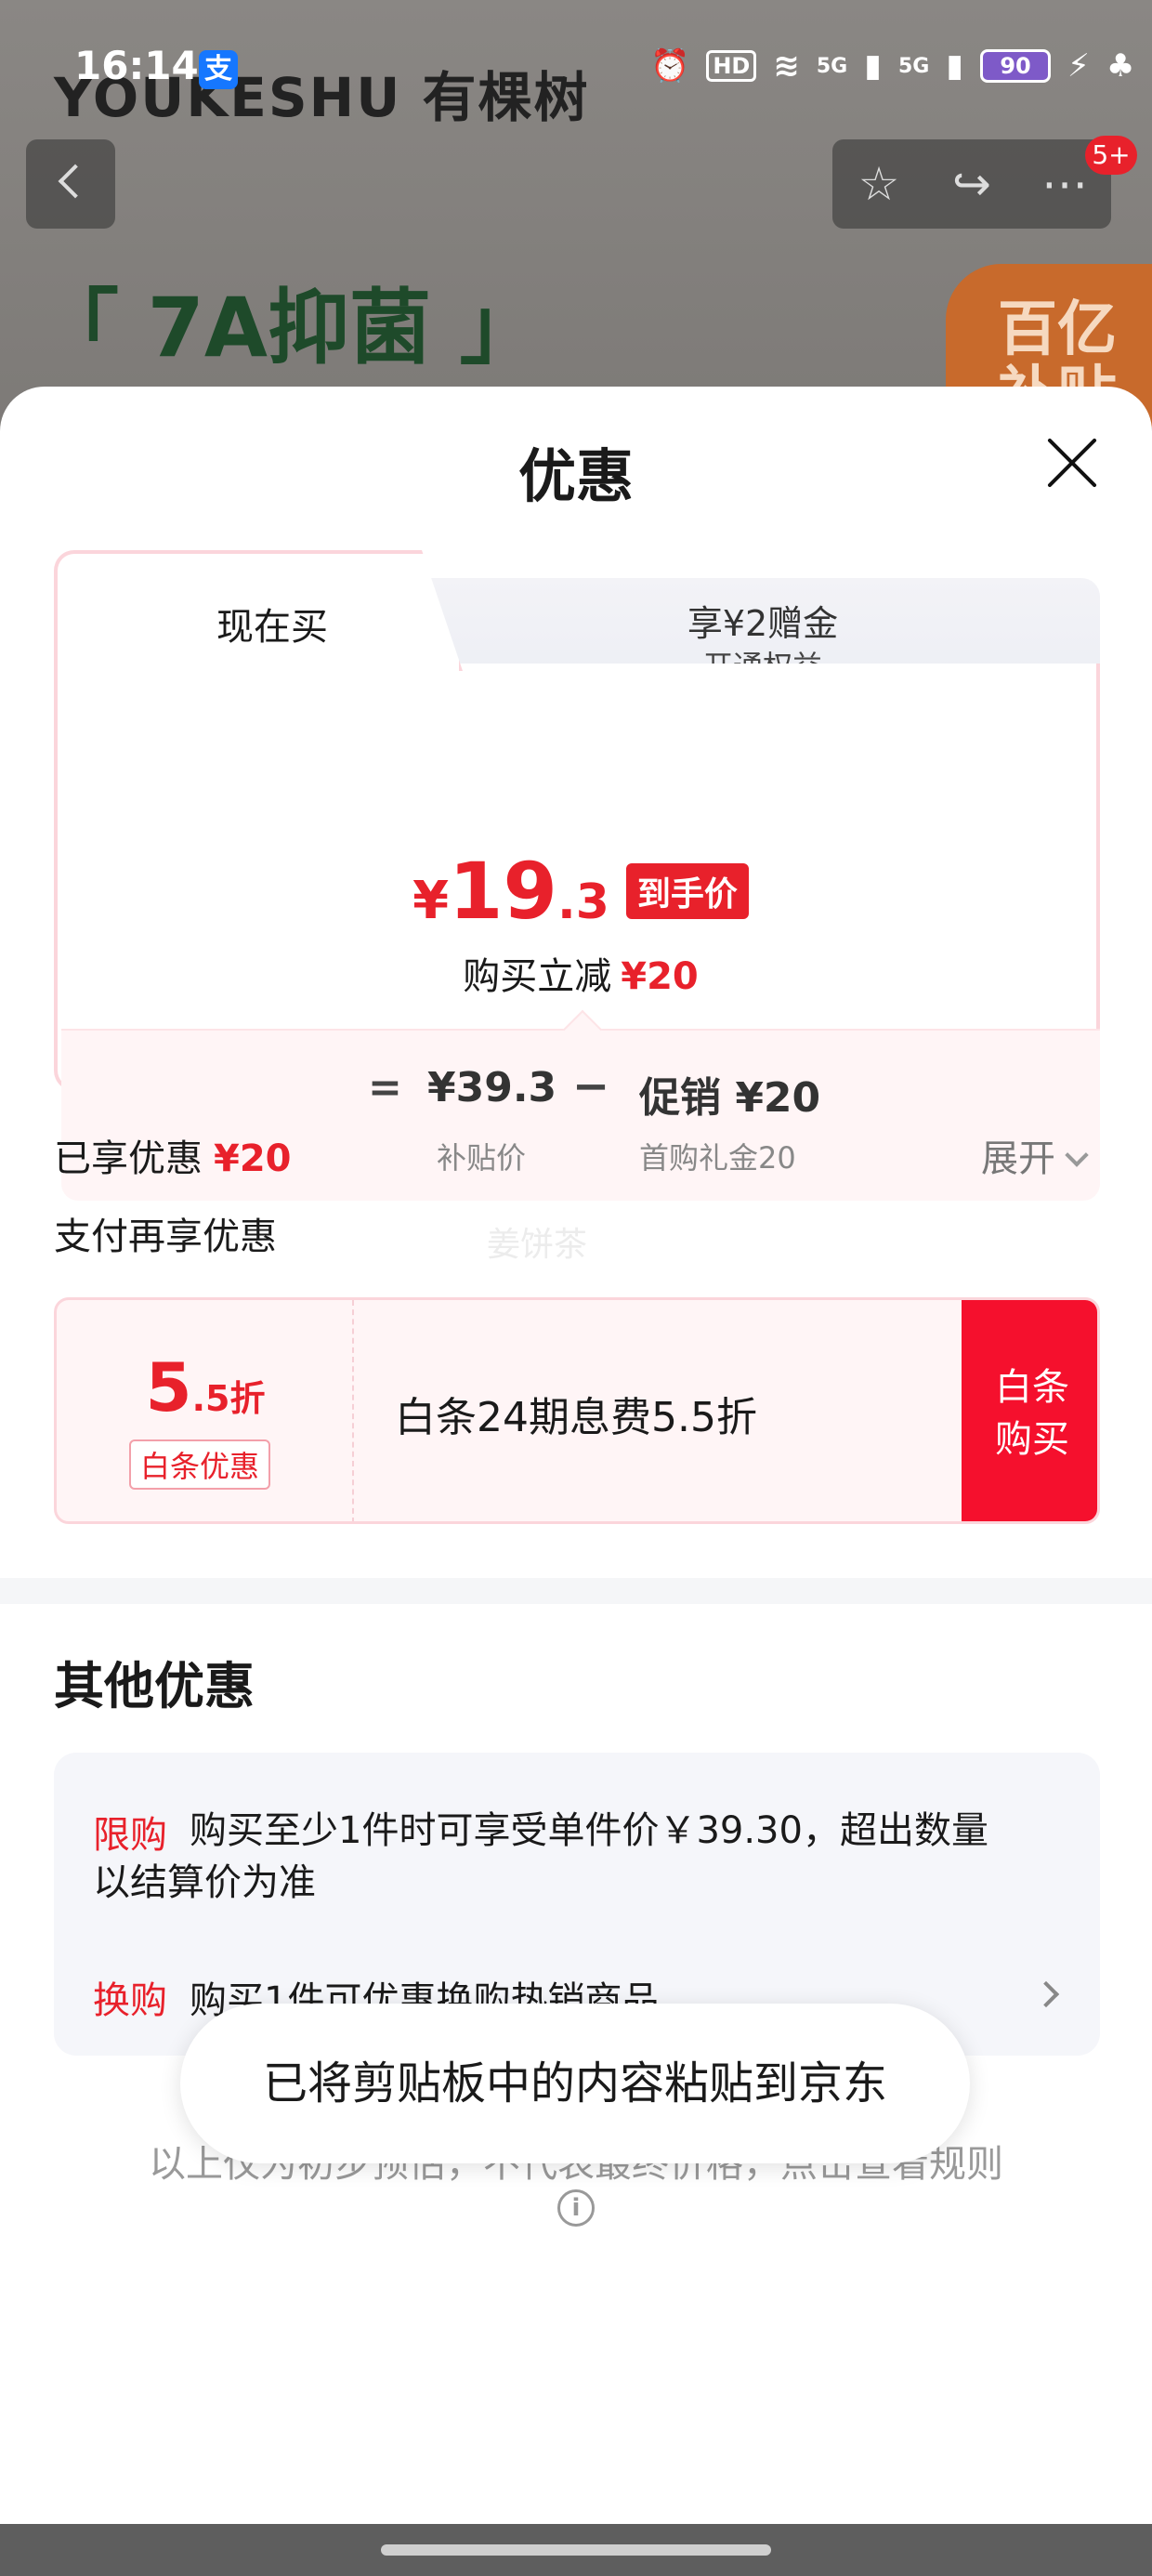 This screenshot has width=1152, height=2576. I want to click on baitiao-rate-unit: .5折, so click(228, 1398).